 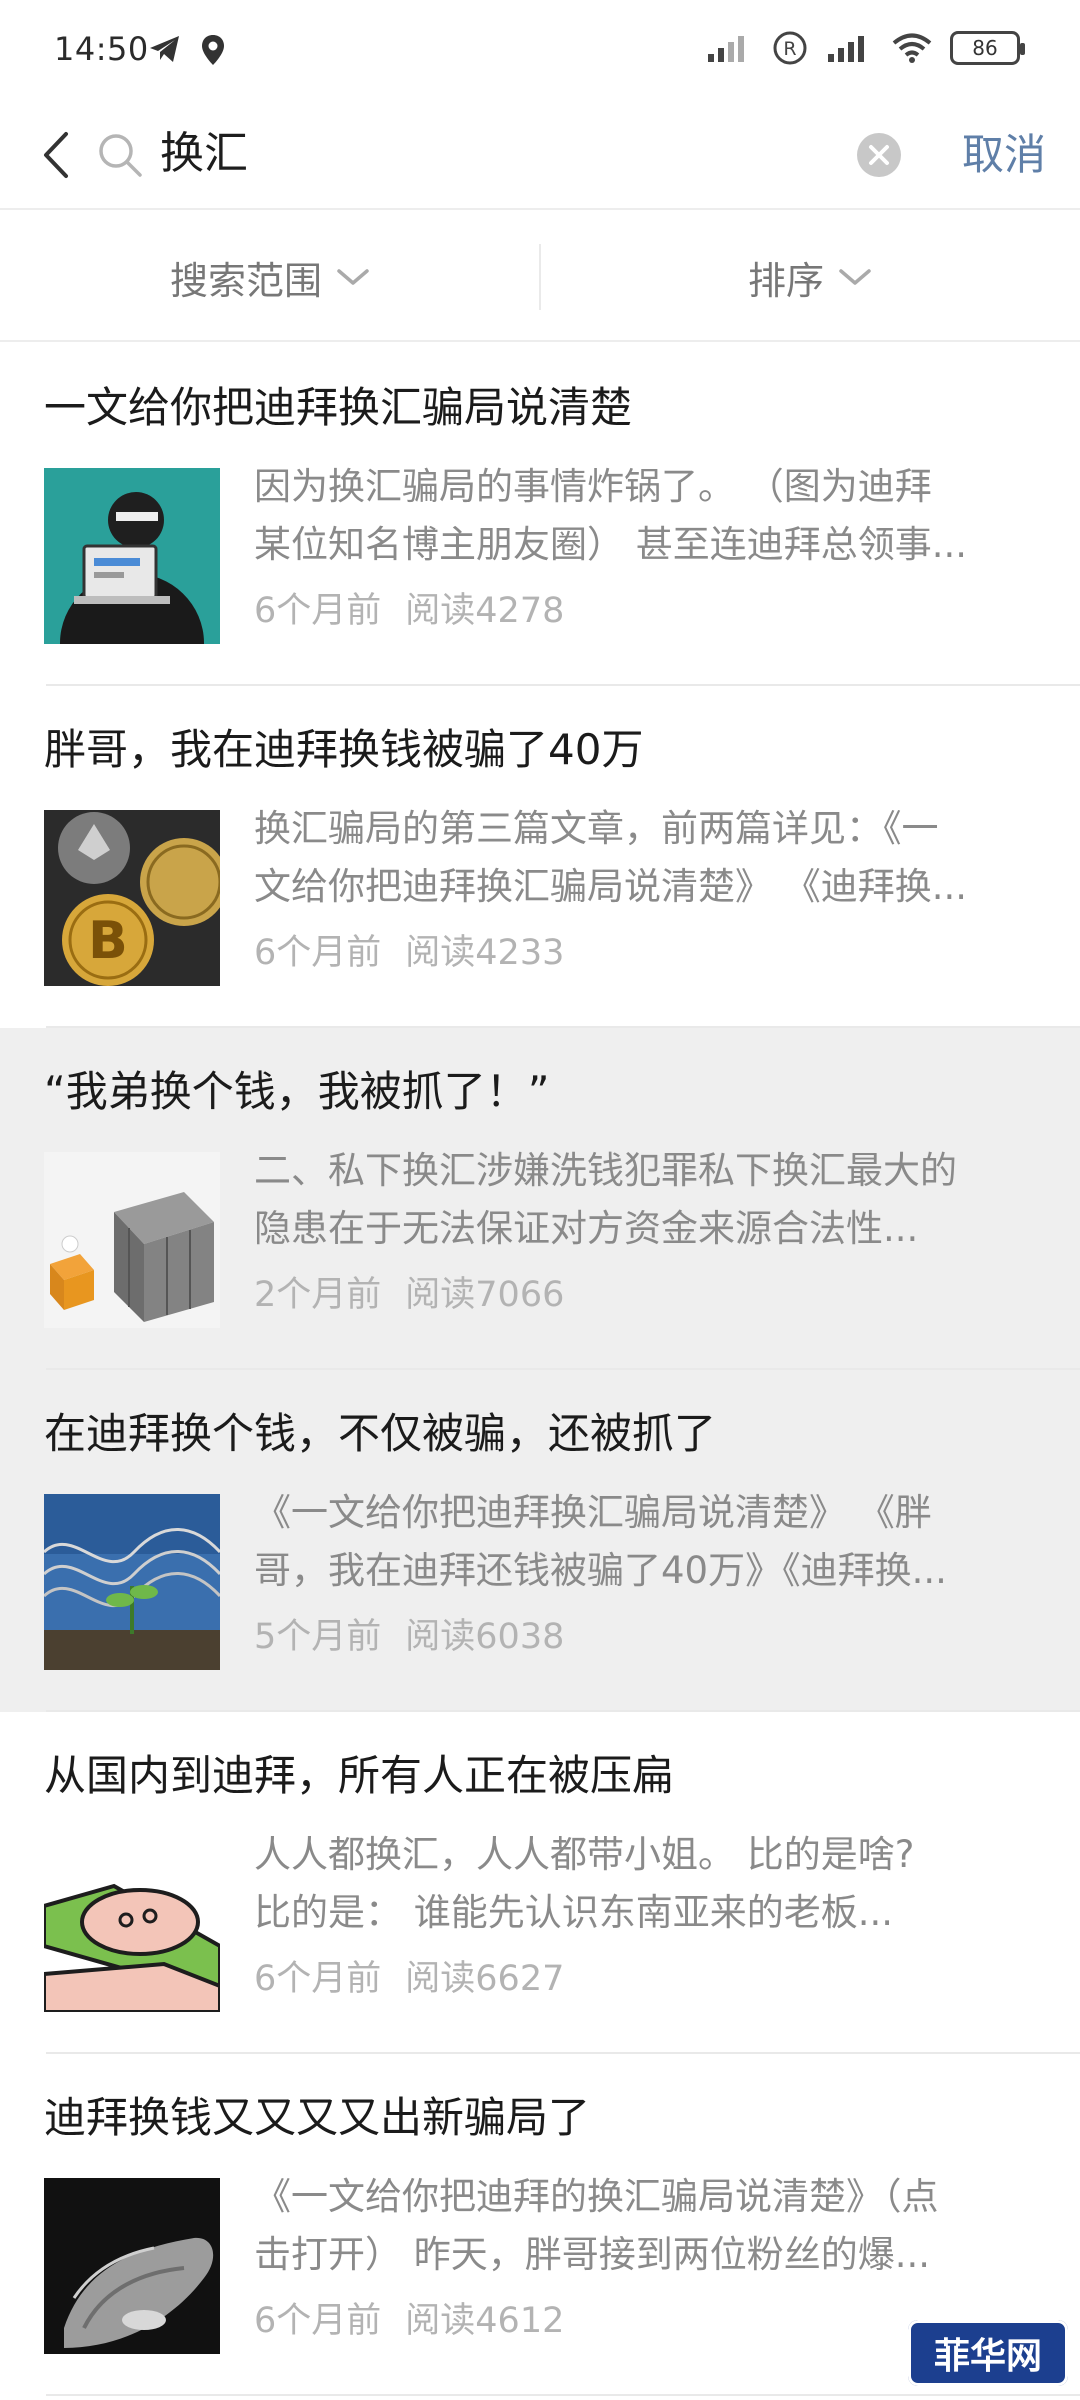 I want to click on summary-line: 因为换汇骗局的事情炸锅了。 （图为迪拜, so click(x=593, y=486).